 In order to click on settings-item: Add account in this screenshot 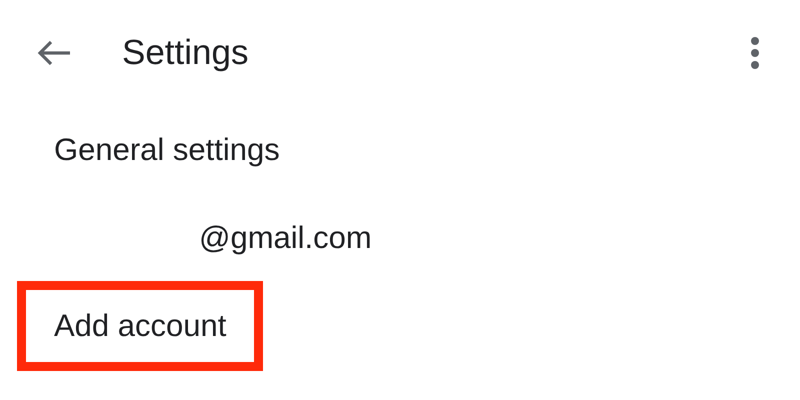, I will do `click(140, 326)`.